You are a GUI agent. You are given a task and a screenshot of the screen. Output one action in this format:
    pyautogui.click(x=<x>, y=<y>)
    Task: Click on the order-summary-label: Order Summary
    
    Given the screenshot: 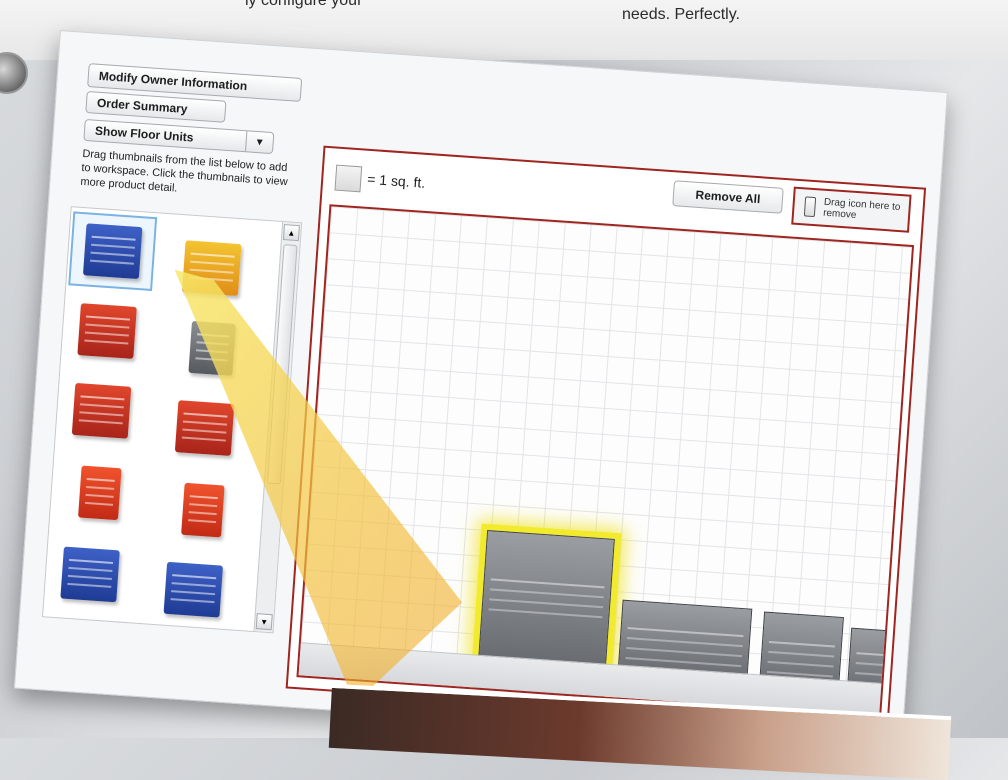 What is the action you would take?
    pyautogui.click(x=142, y=106)
    